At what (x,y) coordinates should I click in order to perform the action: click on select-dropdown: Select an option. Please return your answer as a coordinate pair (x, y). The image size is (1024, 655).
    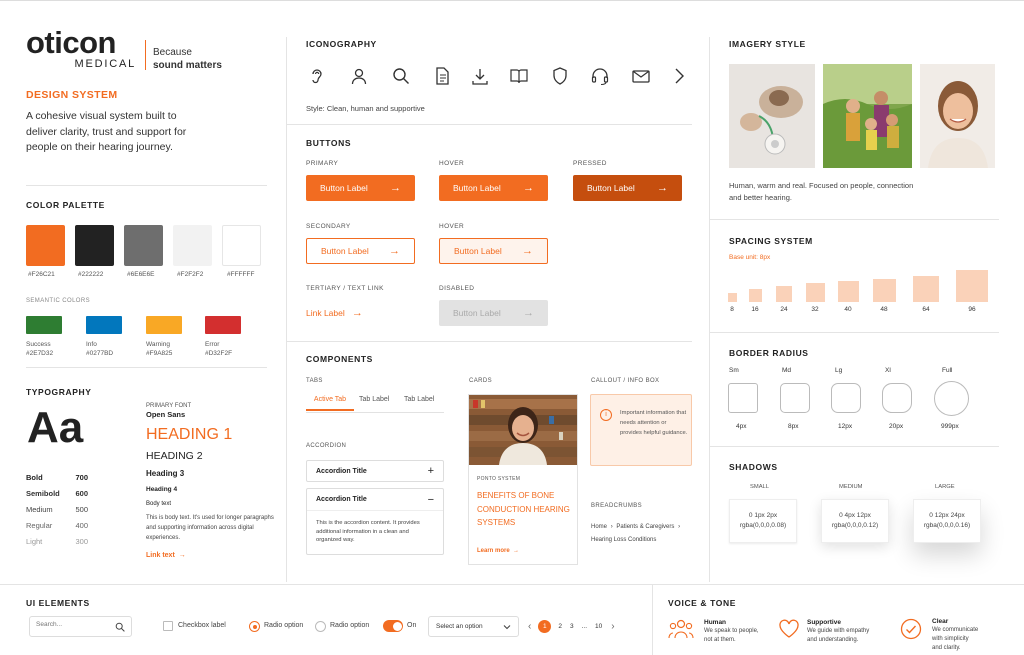
    Looking at the image, I should click on (473, 626).